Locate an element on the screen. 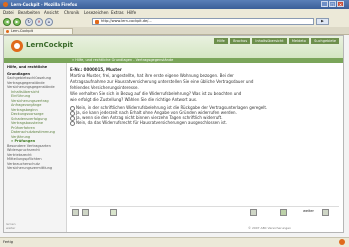 Image resolution: width=349 pixels, height=247 pixels. go-button: ▶ is located at coordinates (322, 21).